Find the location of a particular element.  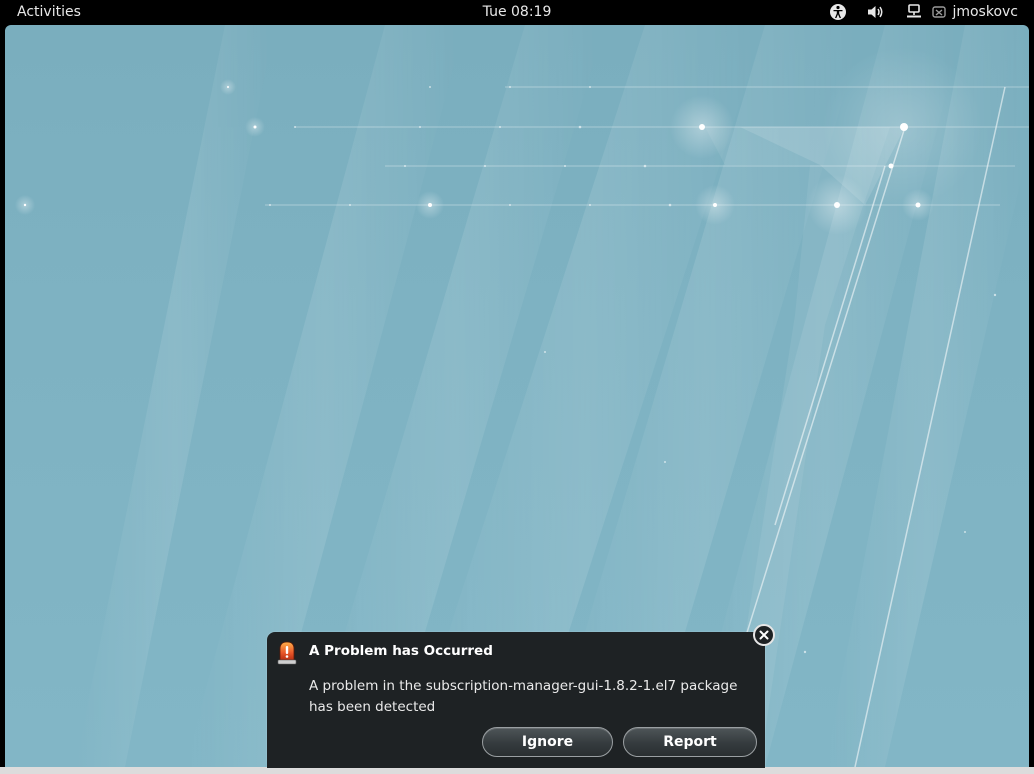

top-bar: Activities Tue 08:19 jmoskovc is located at coordinates (517, 12).